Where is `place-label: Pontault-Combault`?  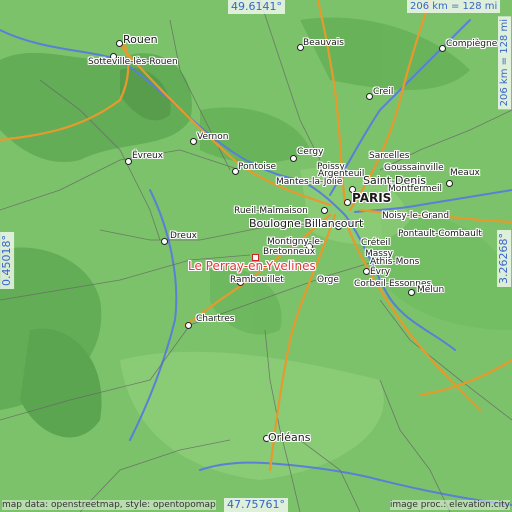
place-label: Pontault-Combault is located at coordinates (440, 234).